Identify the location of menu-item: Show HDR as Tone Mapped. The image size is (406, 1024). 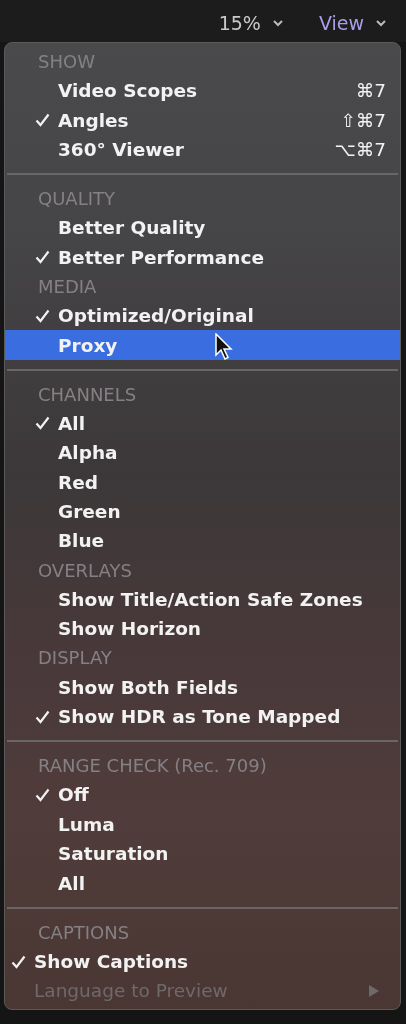
(202, 716).